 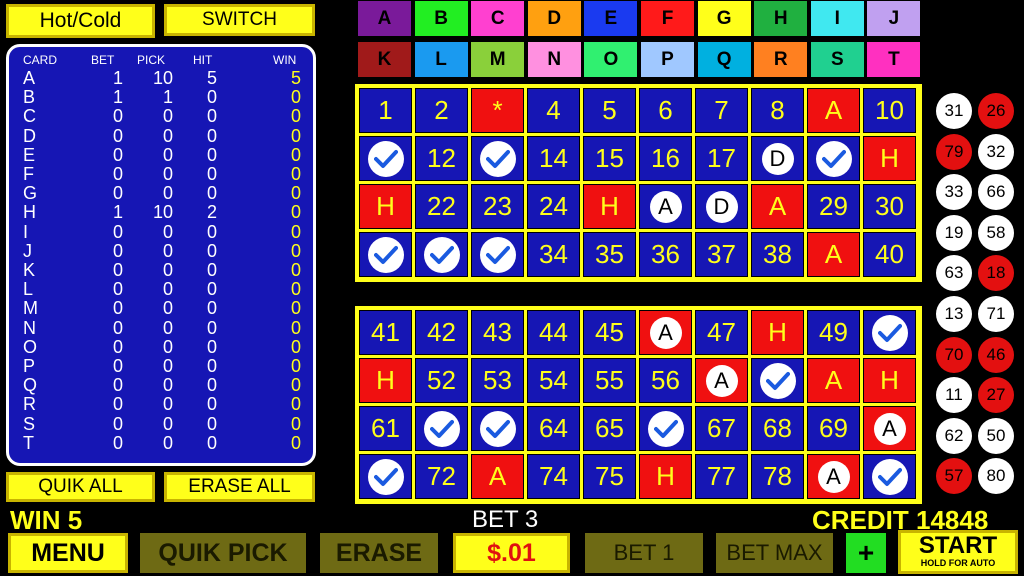 What do you see at coordinates (721, 332) in the screenshot?
I see `board-spot: 47` at bounding box center [721, 332].